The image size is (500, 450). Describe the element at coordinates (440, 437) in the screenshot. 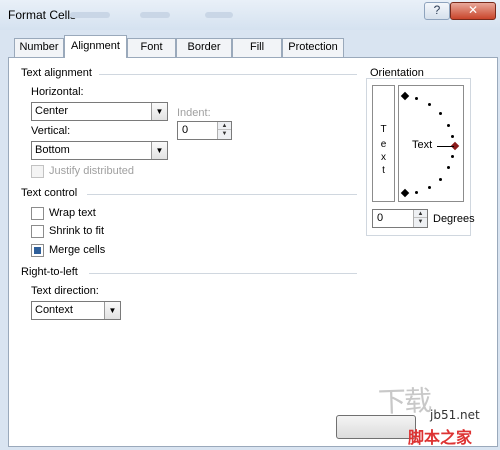

I see `watermark-brand: 脚本之家` at that location.